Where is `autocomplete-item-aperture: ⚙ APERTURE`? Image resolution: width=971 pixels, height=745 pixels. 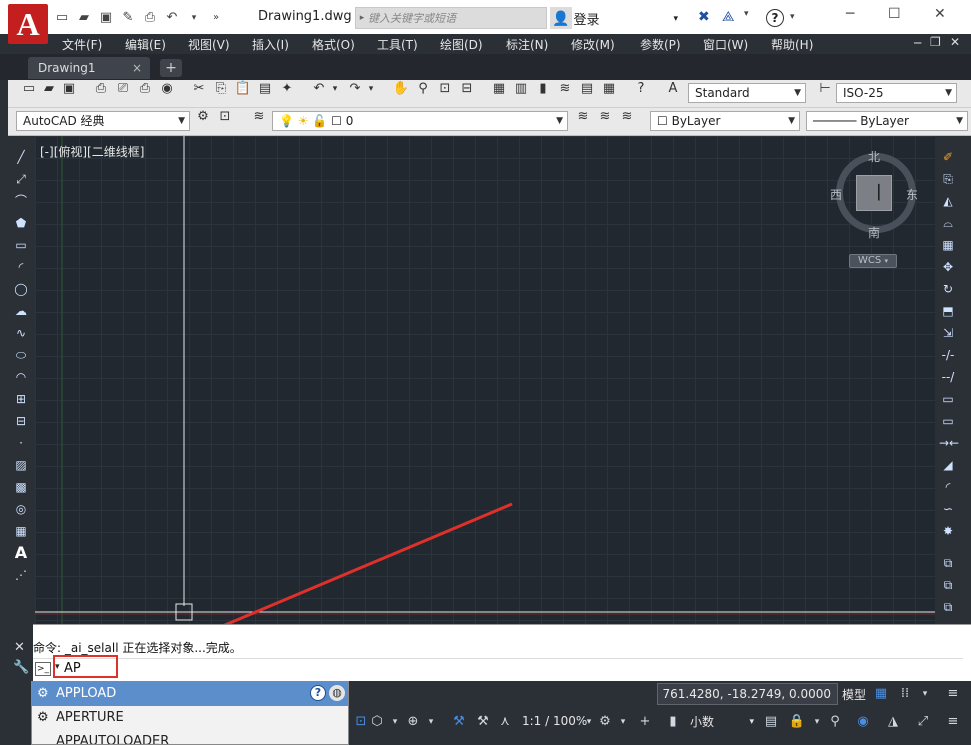
autocomplete-item-aperture: ⚙ APERTURE is located at coordinates (190, 718).